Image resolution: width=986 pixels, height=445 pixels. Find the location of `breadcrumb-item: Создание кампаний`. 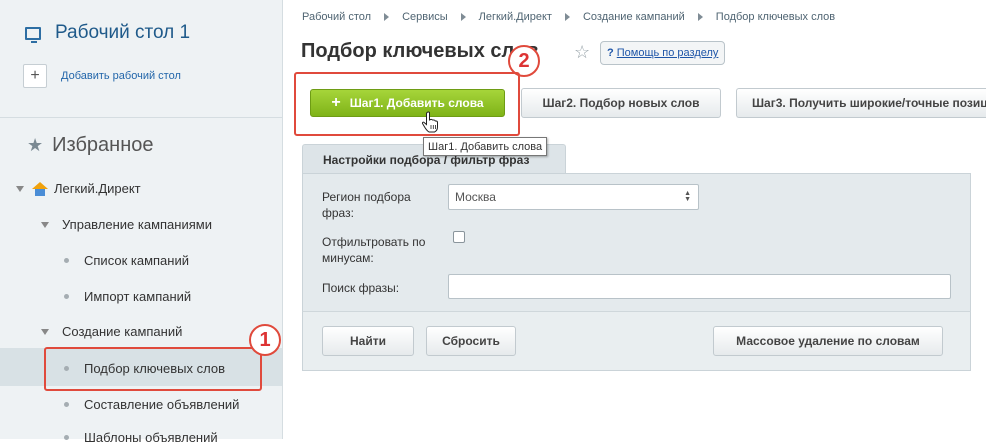

breadcrumb-item: Создание кампаний is located at coordinates (634, 17).